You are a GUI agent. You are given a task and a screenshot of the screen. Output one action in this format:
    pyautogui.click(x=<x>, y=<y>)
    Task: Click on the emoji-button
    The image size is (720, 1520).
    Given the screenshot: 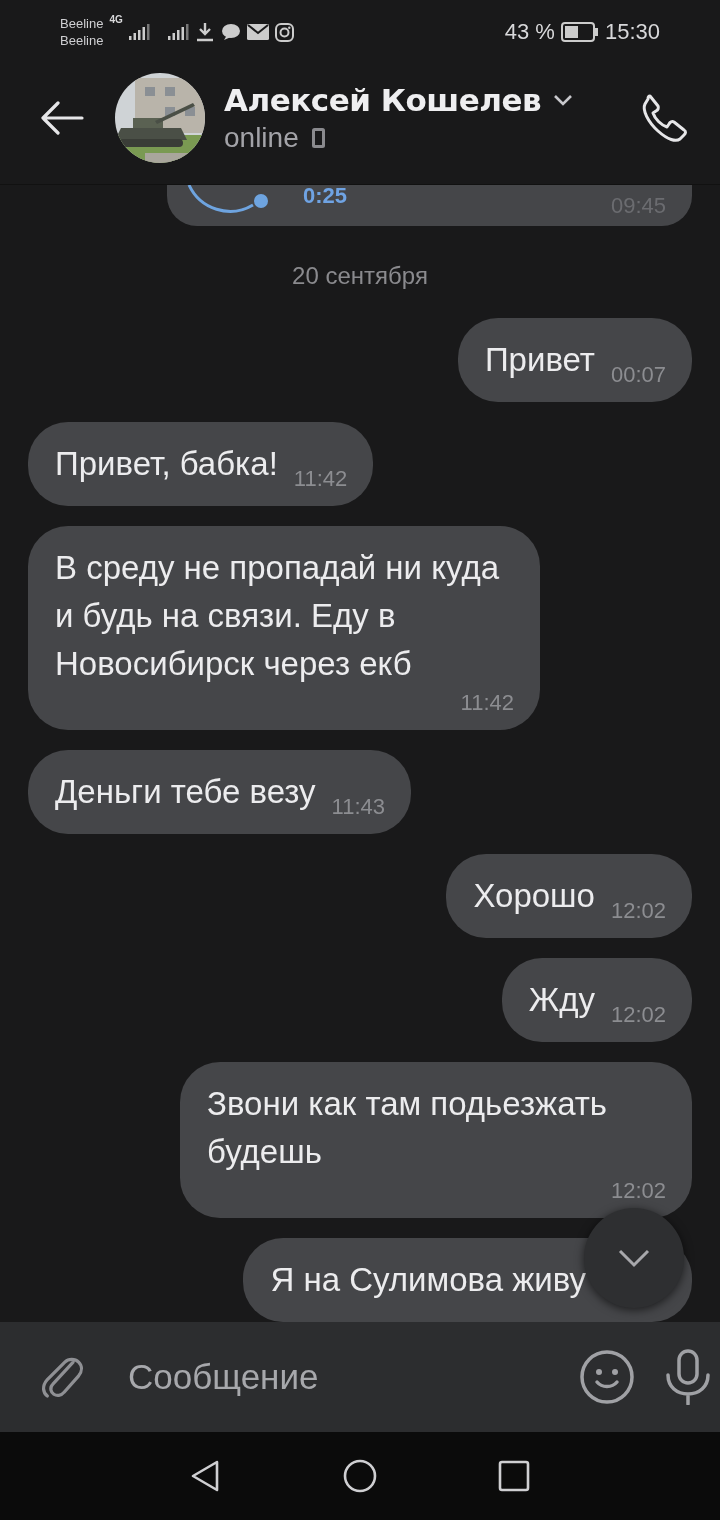 What is the action you would take?
    pyautogui.click(x=607, y=1377)
    